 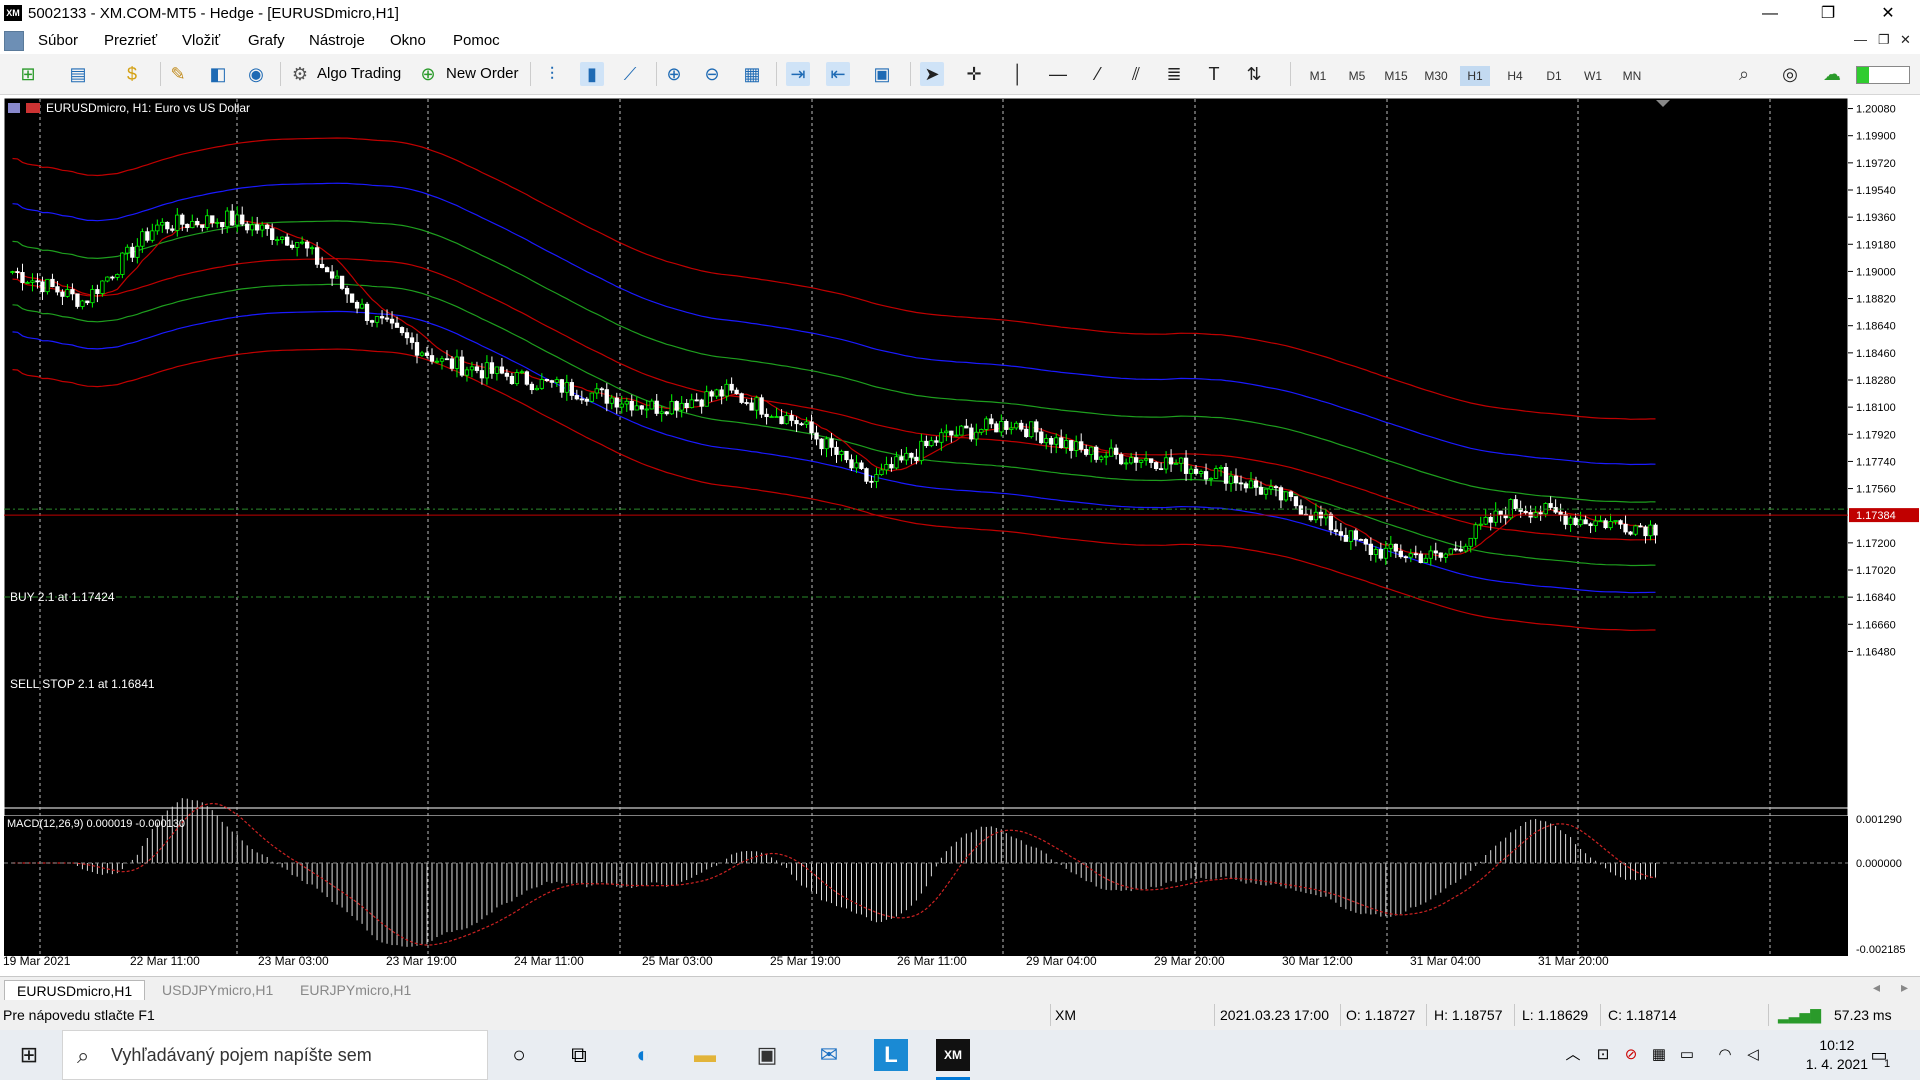 What do you see at coordinates (130, 40) in the screenshot?
I see `menu-view: Prezrieť` at bounding box center [130, 40].